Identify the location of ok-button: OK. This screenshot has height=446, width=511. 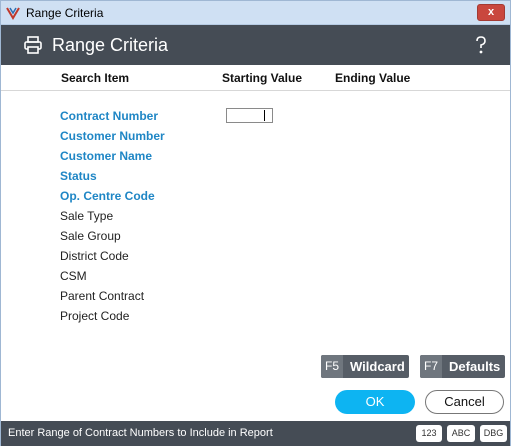
(375, 402).